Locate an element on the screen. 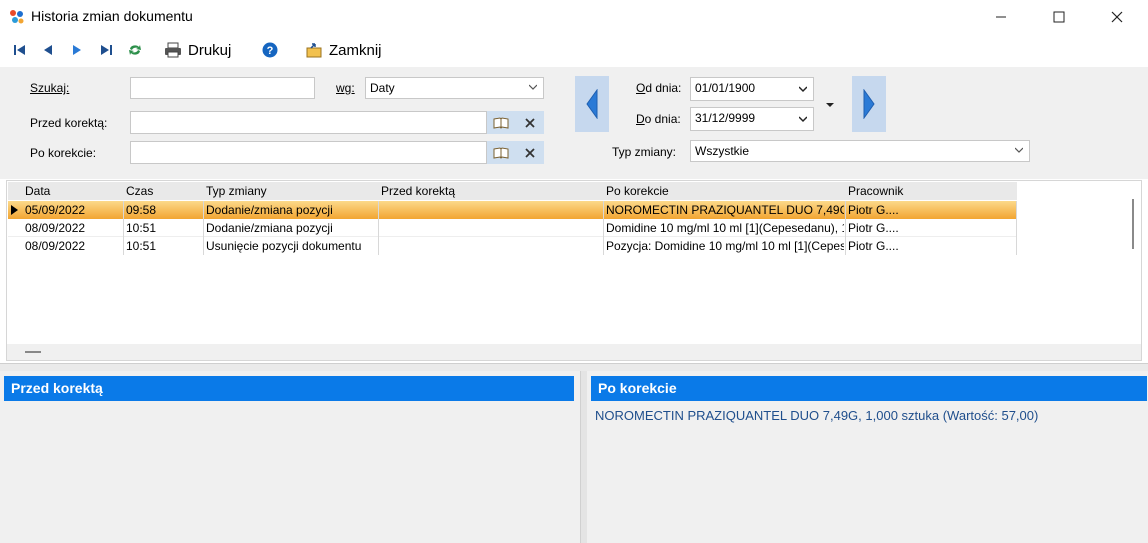 The width and height of the screenshot is (1148, 543). close-window-button is located at coordinates (1117, 16).